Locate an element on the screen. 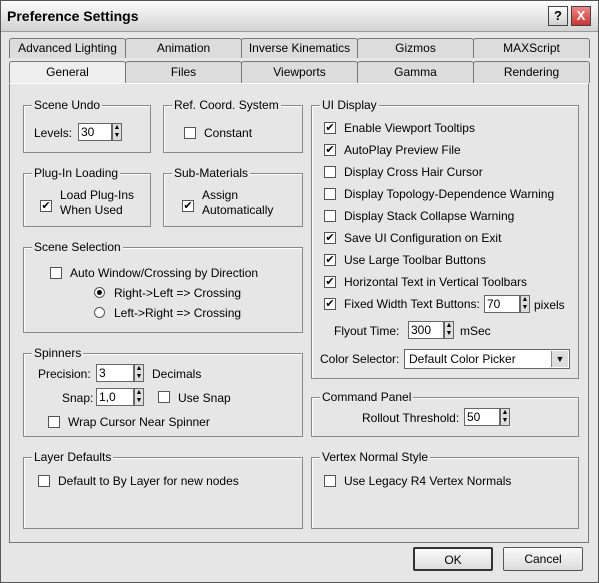  left-right-crossing-radio is located at coordinates (99, 312).